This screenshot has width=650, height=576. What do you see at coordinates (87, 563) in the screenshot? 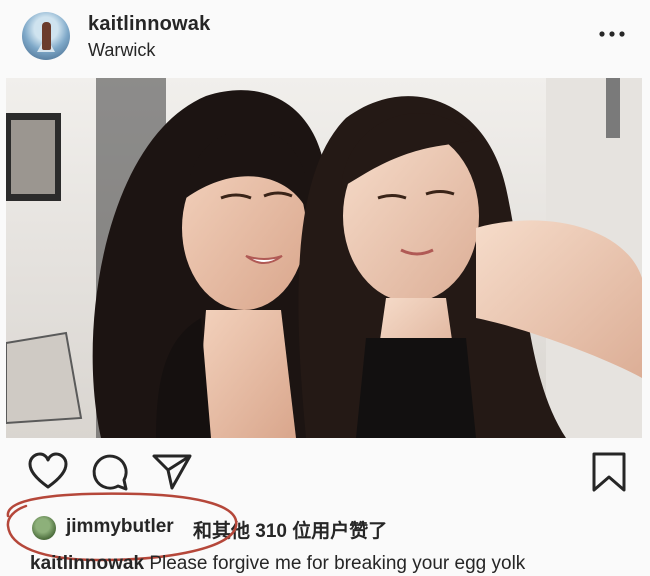
I see `caption-username: kaitlinnowak` at bounding box center [87, 563].